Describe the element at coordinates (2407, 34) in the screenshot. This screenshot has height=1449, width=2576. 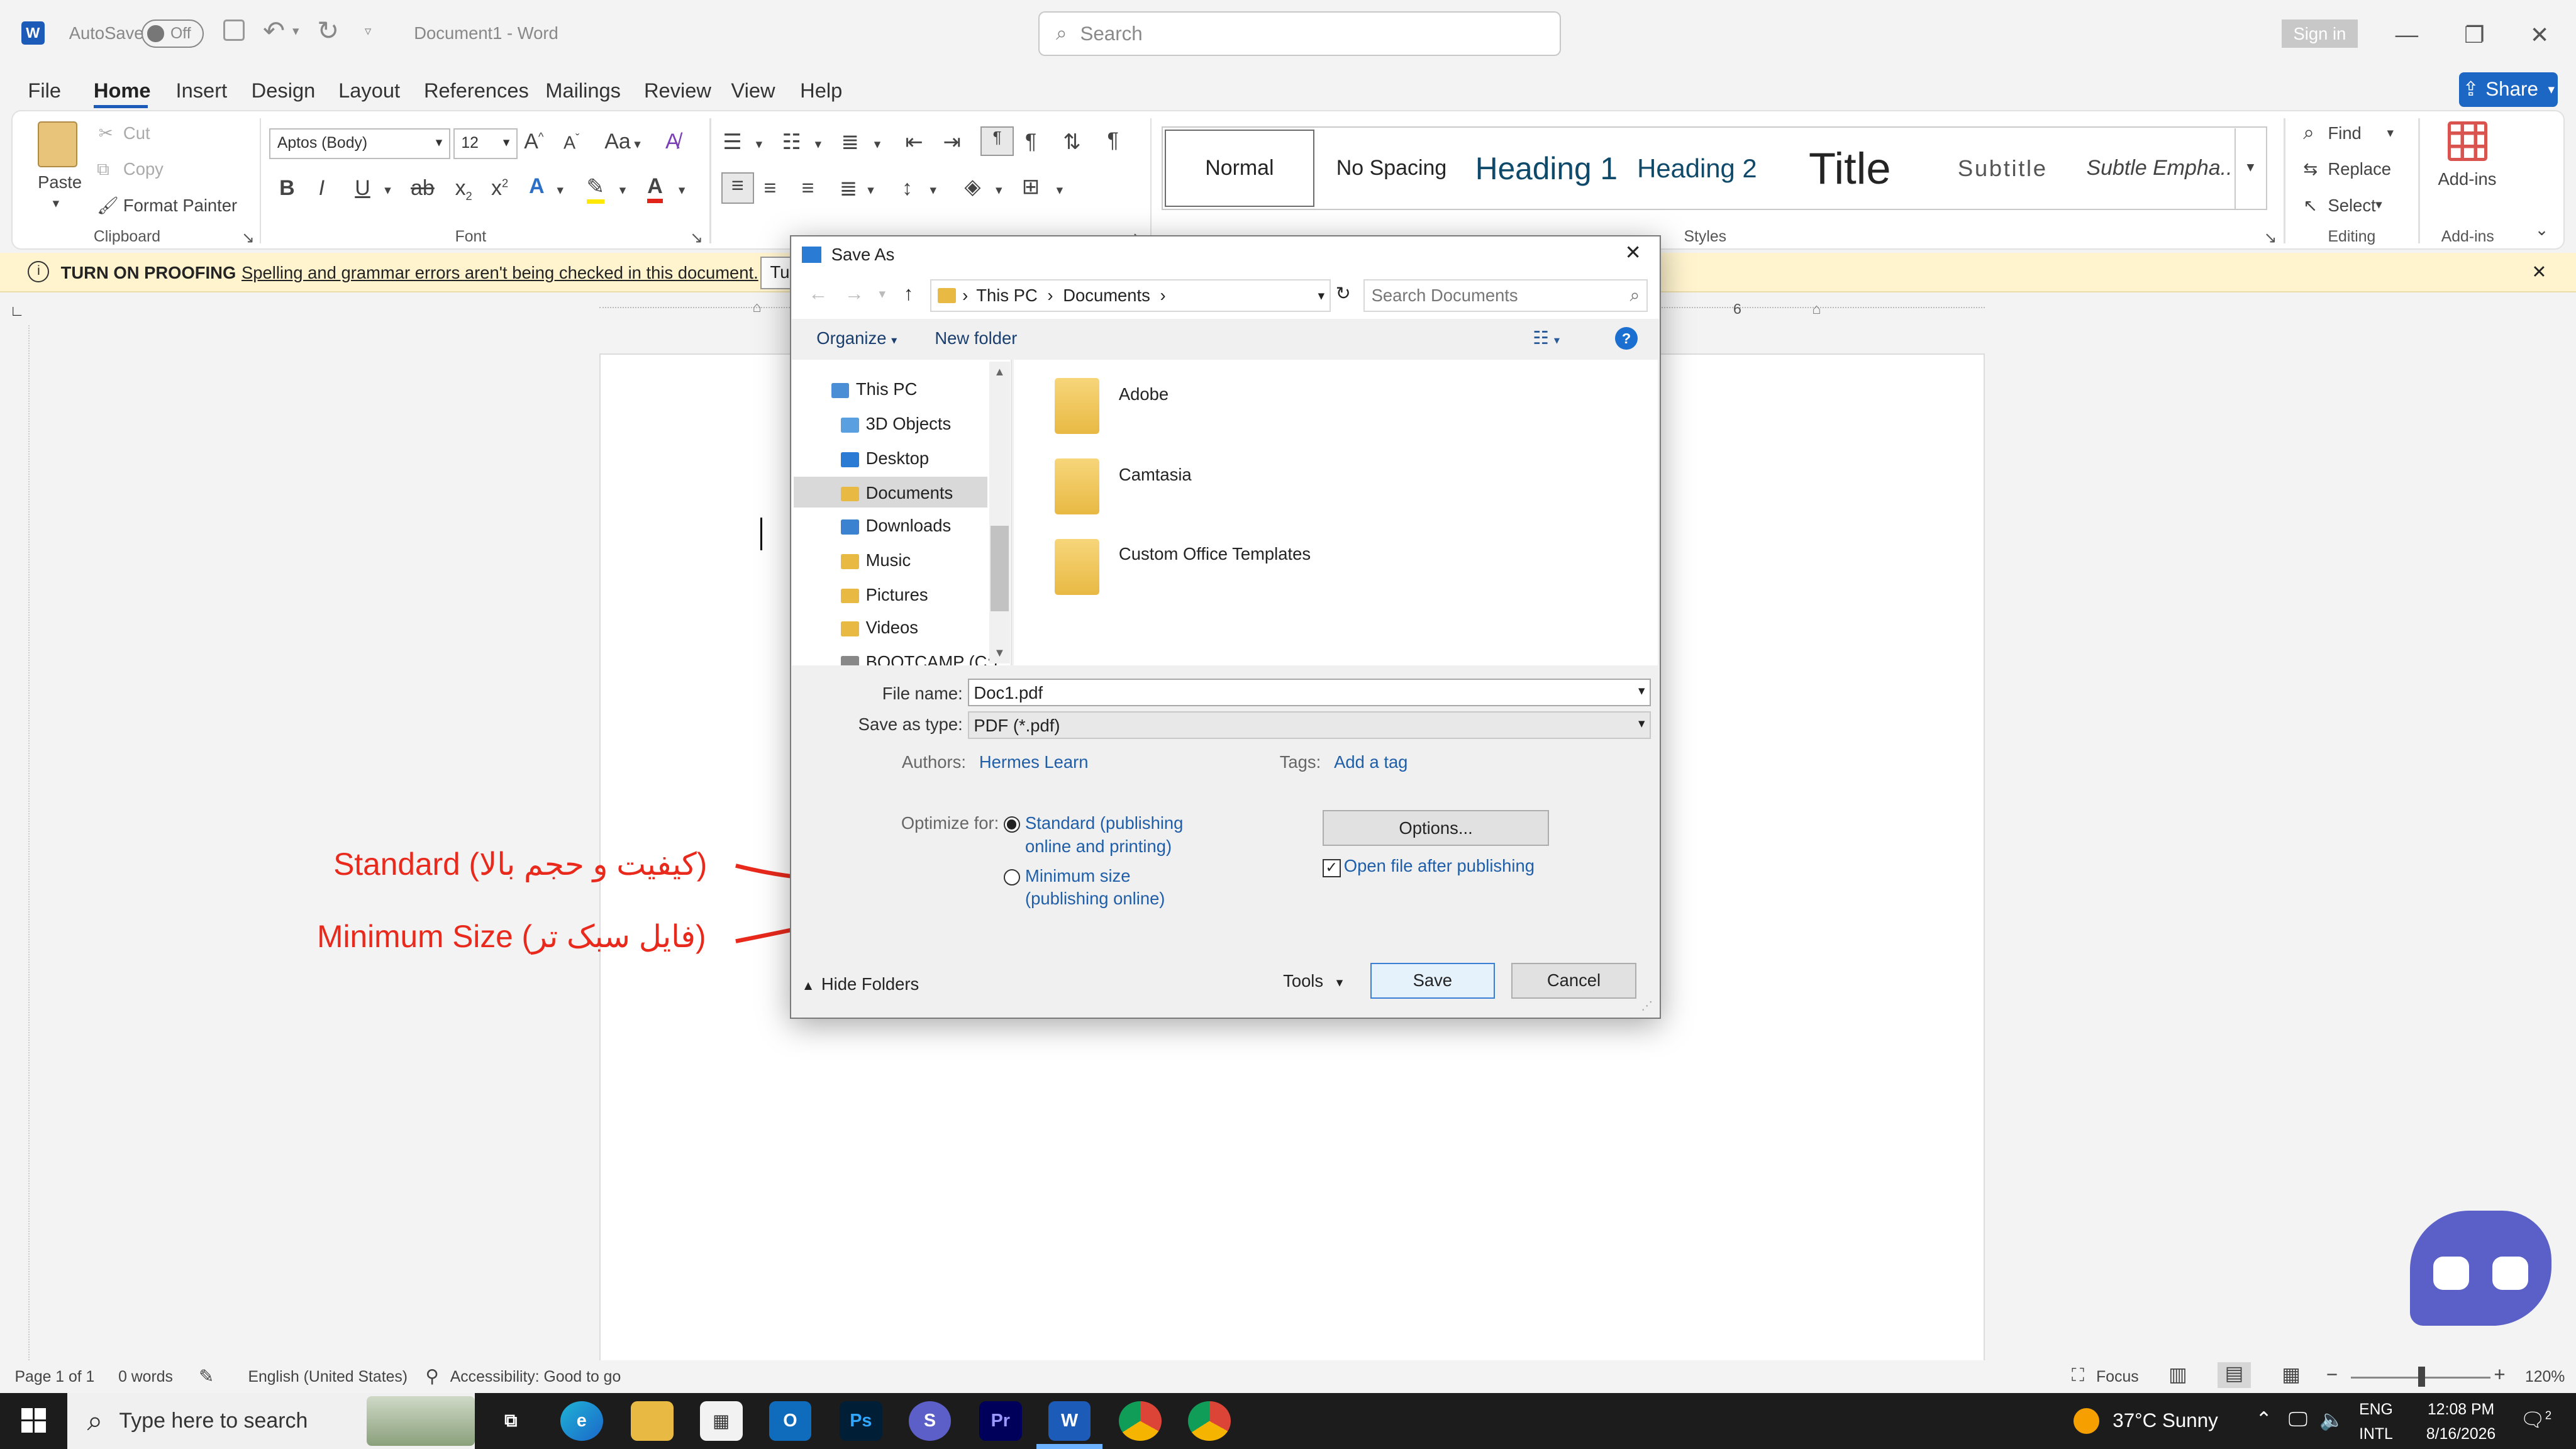
I see `minimize-icon: —` at that location.